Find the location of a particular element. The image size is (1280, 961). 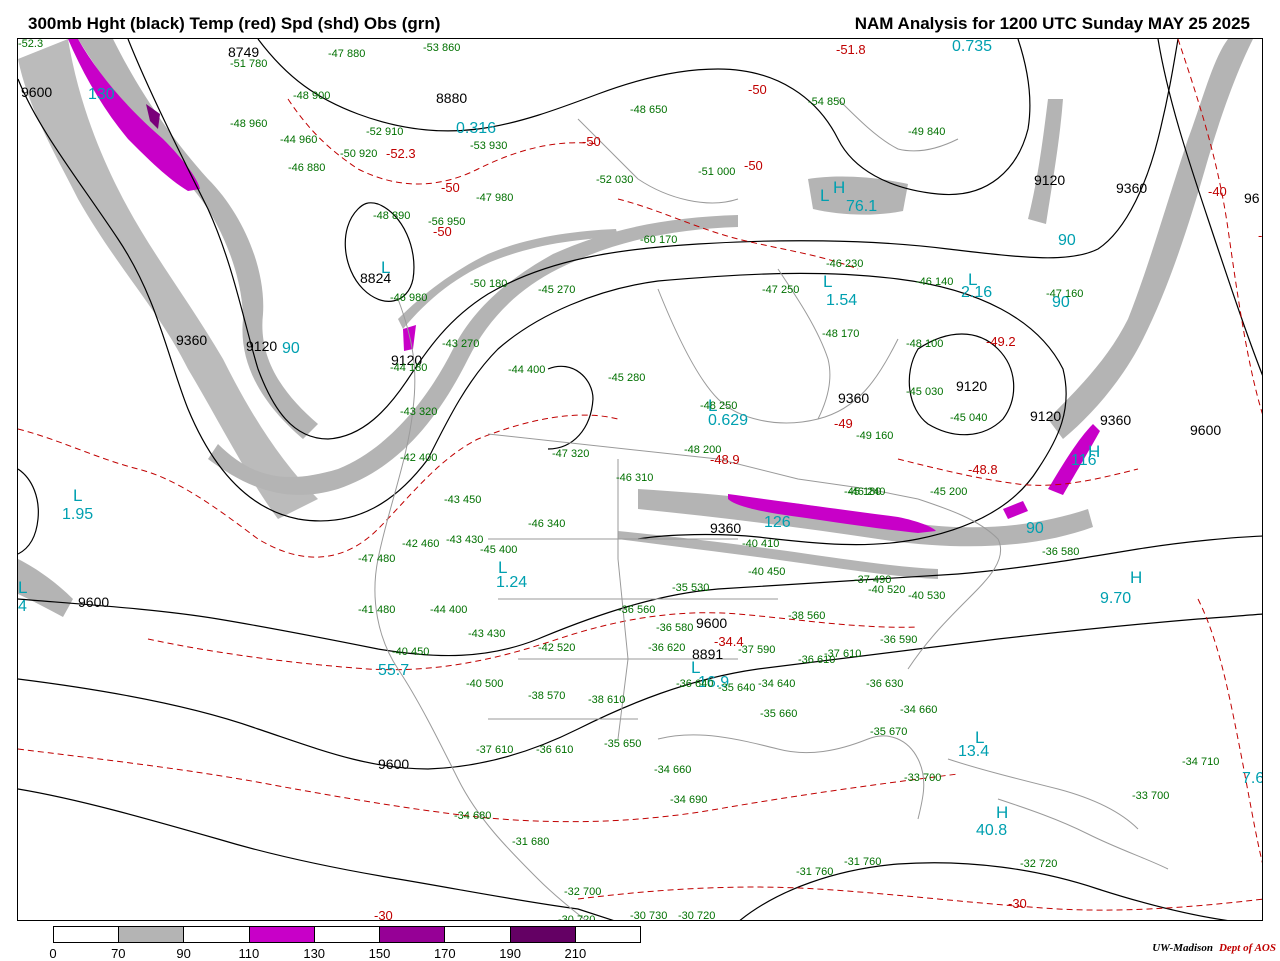

height-label: 9120 is located at coordinates (1046, 416).